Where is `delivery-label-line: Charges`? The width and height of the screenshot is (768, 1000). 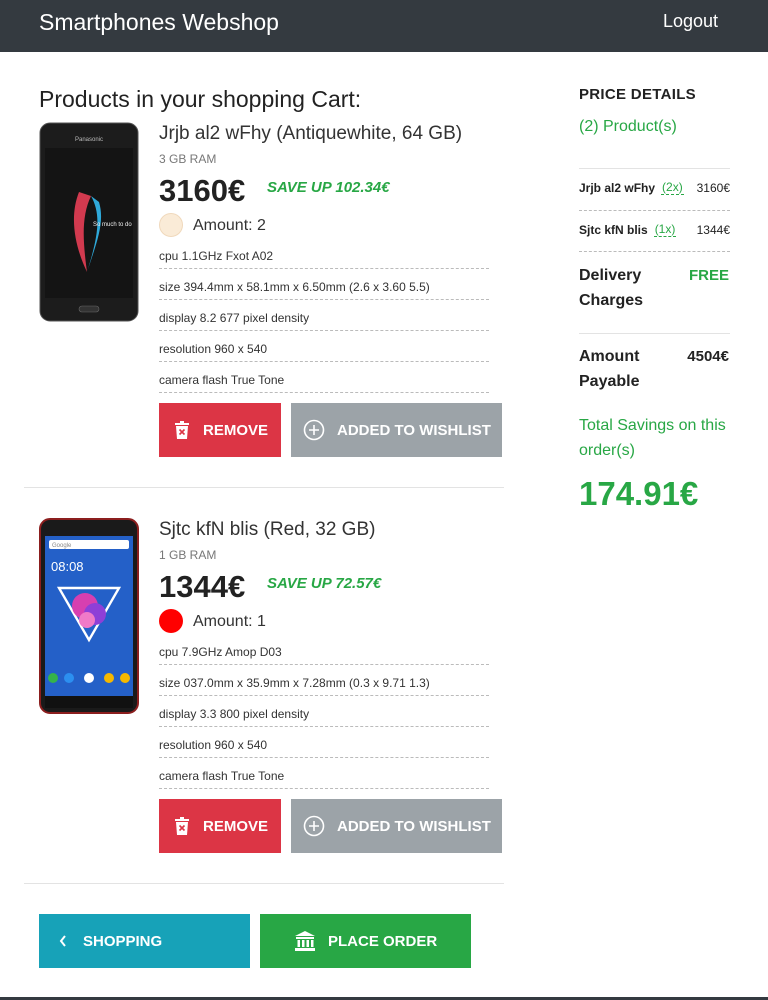
delivery-label-line: Charges is located at coordinates (611, 300).